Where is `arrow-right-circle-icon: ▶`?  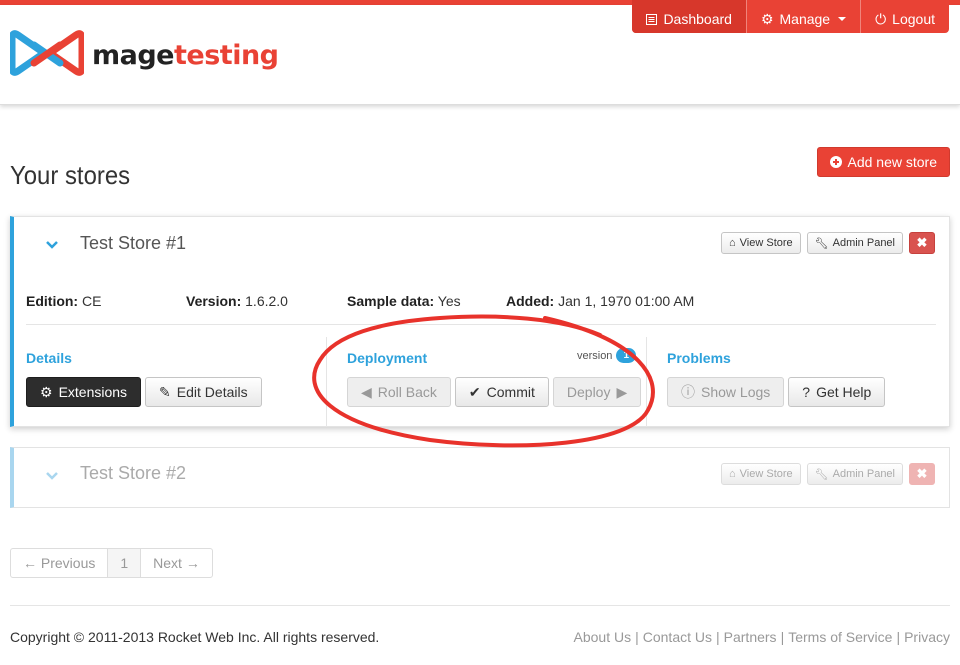
arrow-right-circle-icon: ▶ is located at coordinates (622, 391).